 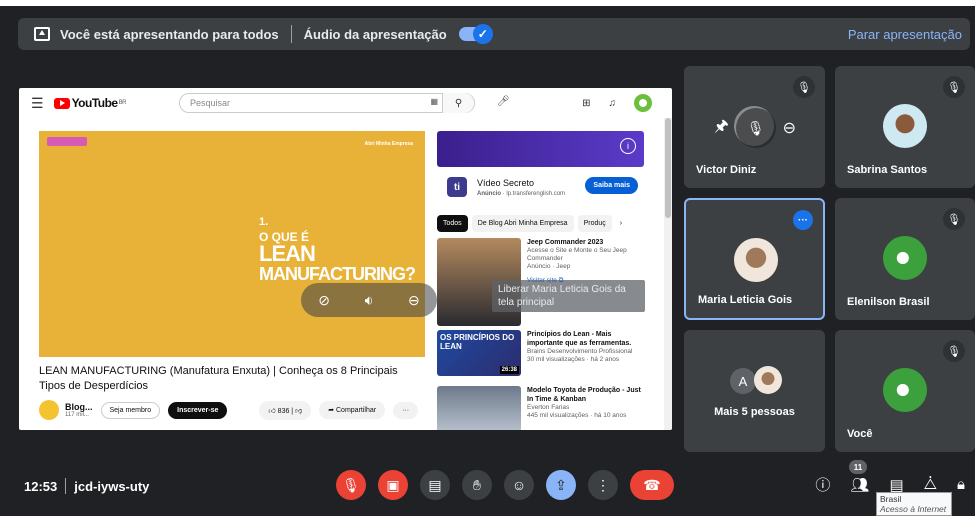 I want to click on volume-icon: 🔉︎, so click(x=369, y=300).